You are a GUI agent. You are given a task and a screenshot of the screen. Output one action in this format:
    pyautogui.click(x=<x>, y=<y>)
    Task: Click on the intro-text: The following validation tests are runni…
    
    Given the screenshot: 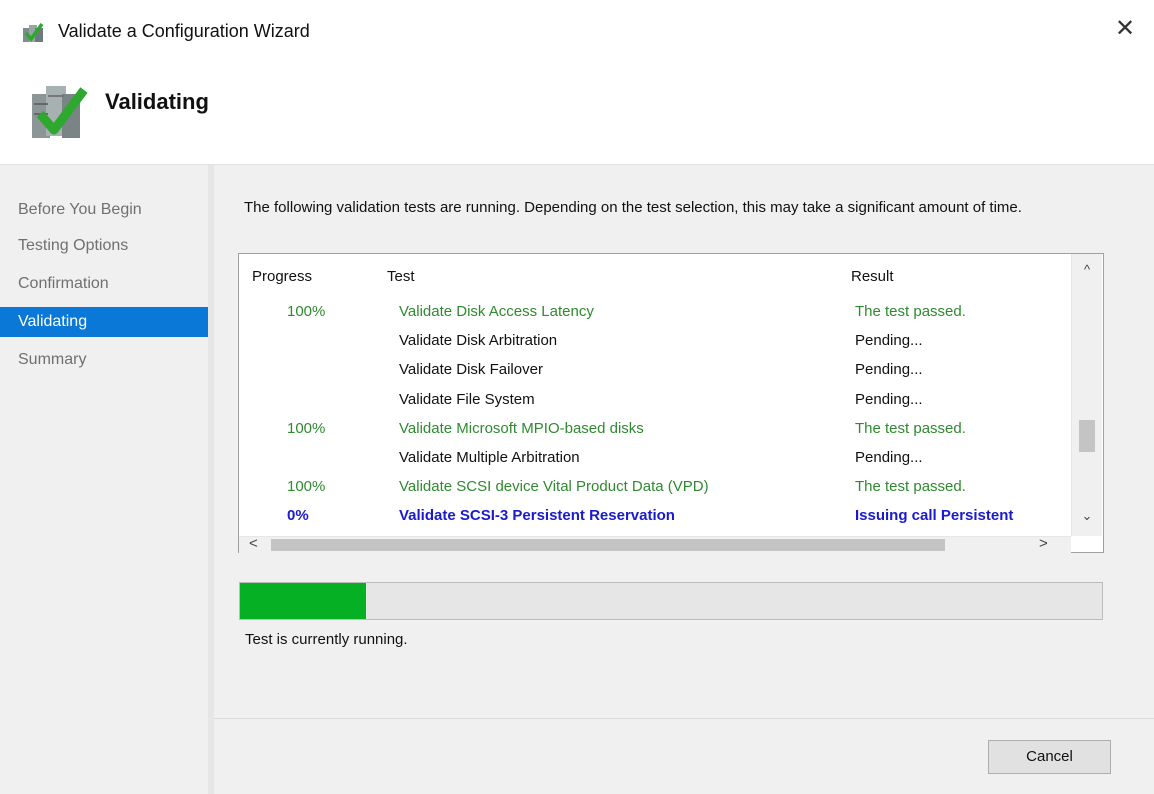 What is the action you would take?
    pyautogui.click(x=633, y=207)
    